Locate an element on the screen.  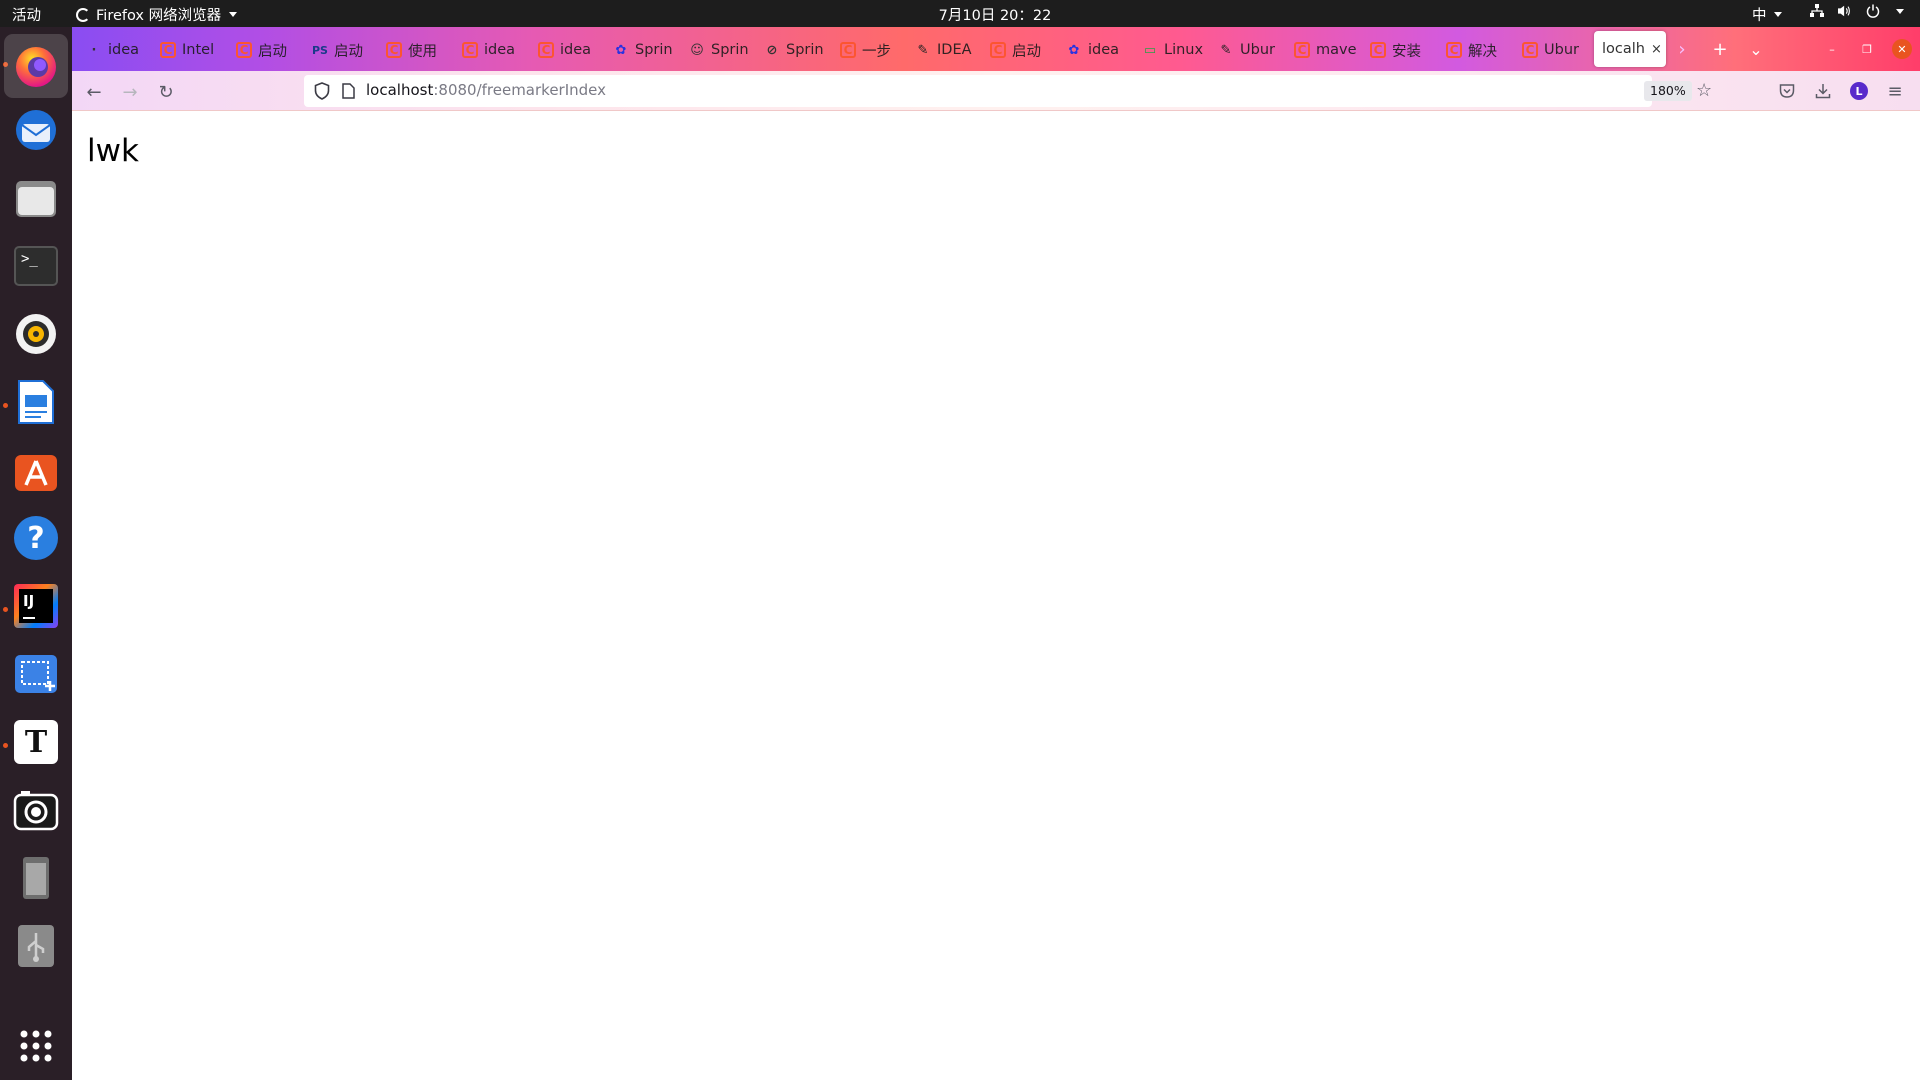
tab: C 一步 is located at coordinates (875, 50).